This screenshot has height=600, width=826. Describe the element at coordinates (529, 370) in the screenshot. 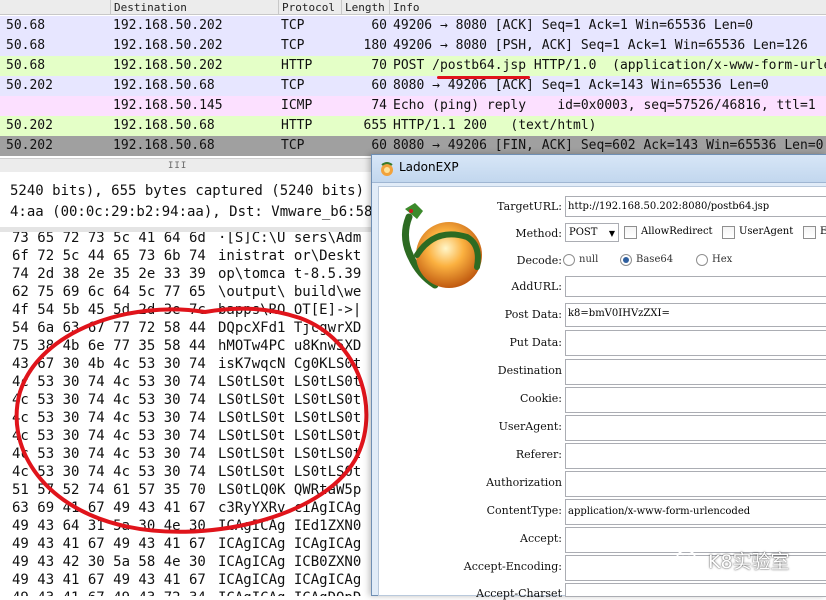

I see `destination-label: Destination` at that location.